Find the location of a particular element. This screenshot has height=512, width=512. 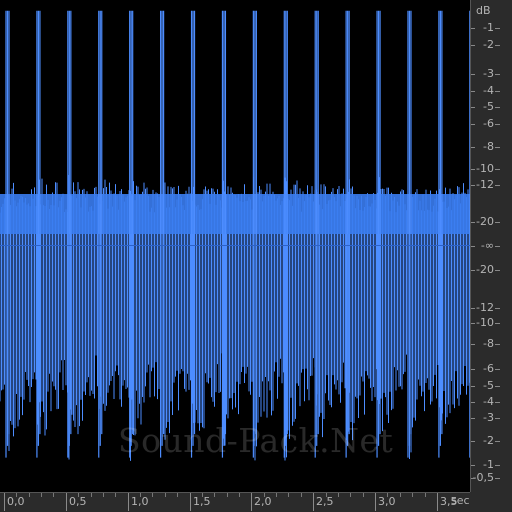

time-scale-label: 3,0 is located at coordinates (387, 501).